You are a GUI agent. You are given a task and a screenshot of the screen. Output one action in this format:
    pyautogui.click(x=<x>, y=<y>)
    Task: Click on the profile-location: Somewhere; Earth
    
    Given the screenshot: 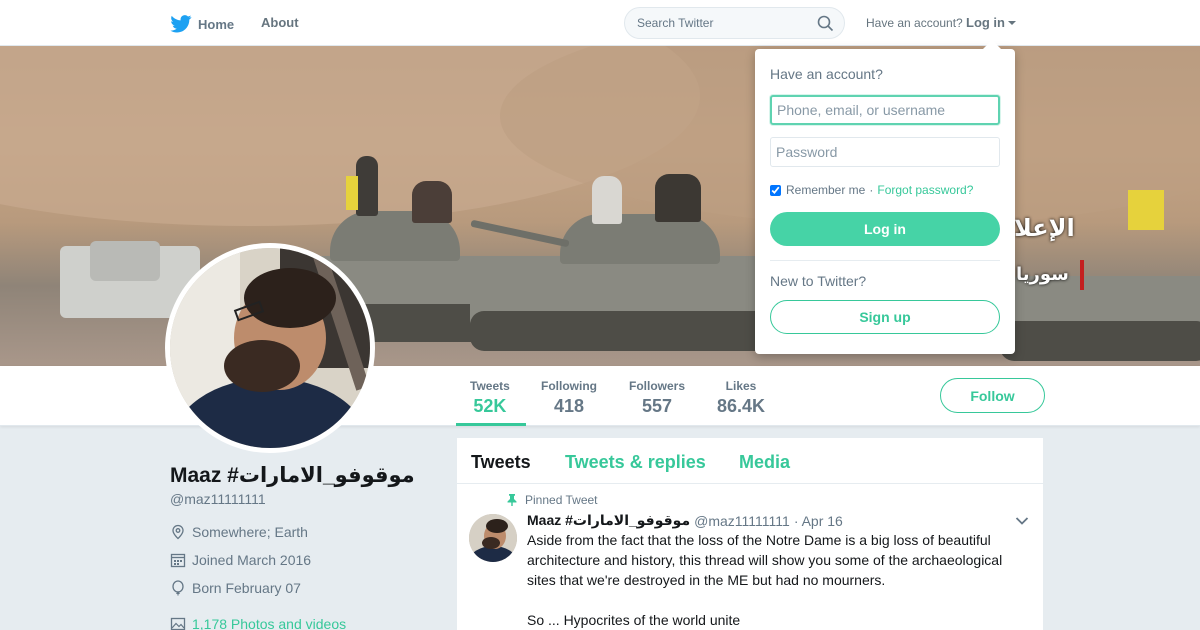 What is the action you would take?
    pyautogui.click(x=239, y=532)
    